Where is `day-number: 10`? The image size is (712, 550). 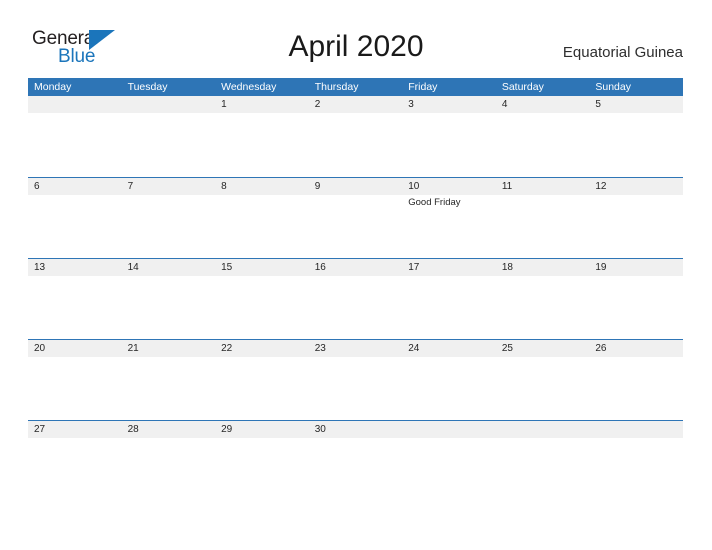
day-number: 10 is located at coordinates (414, 186).